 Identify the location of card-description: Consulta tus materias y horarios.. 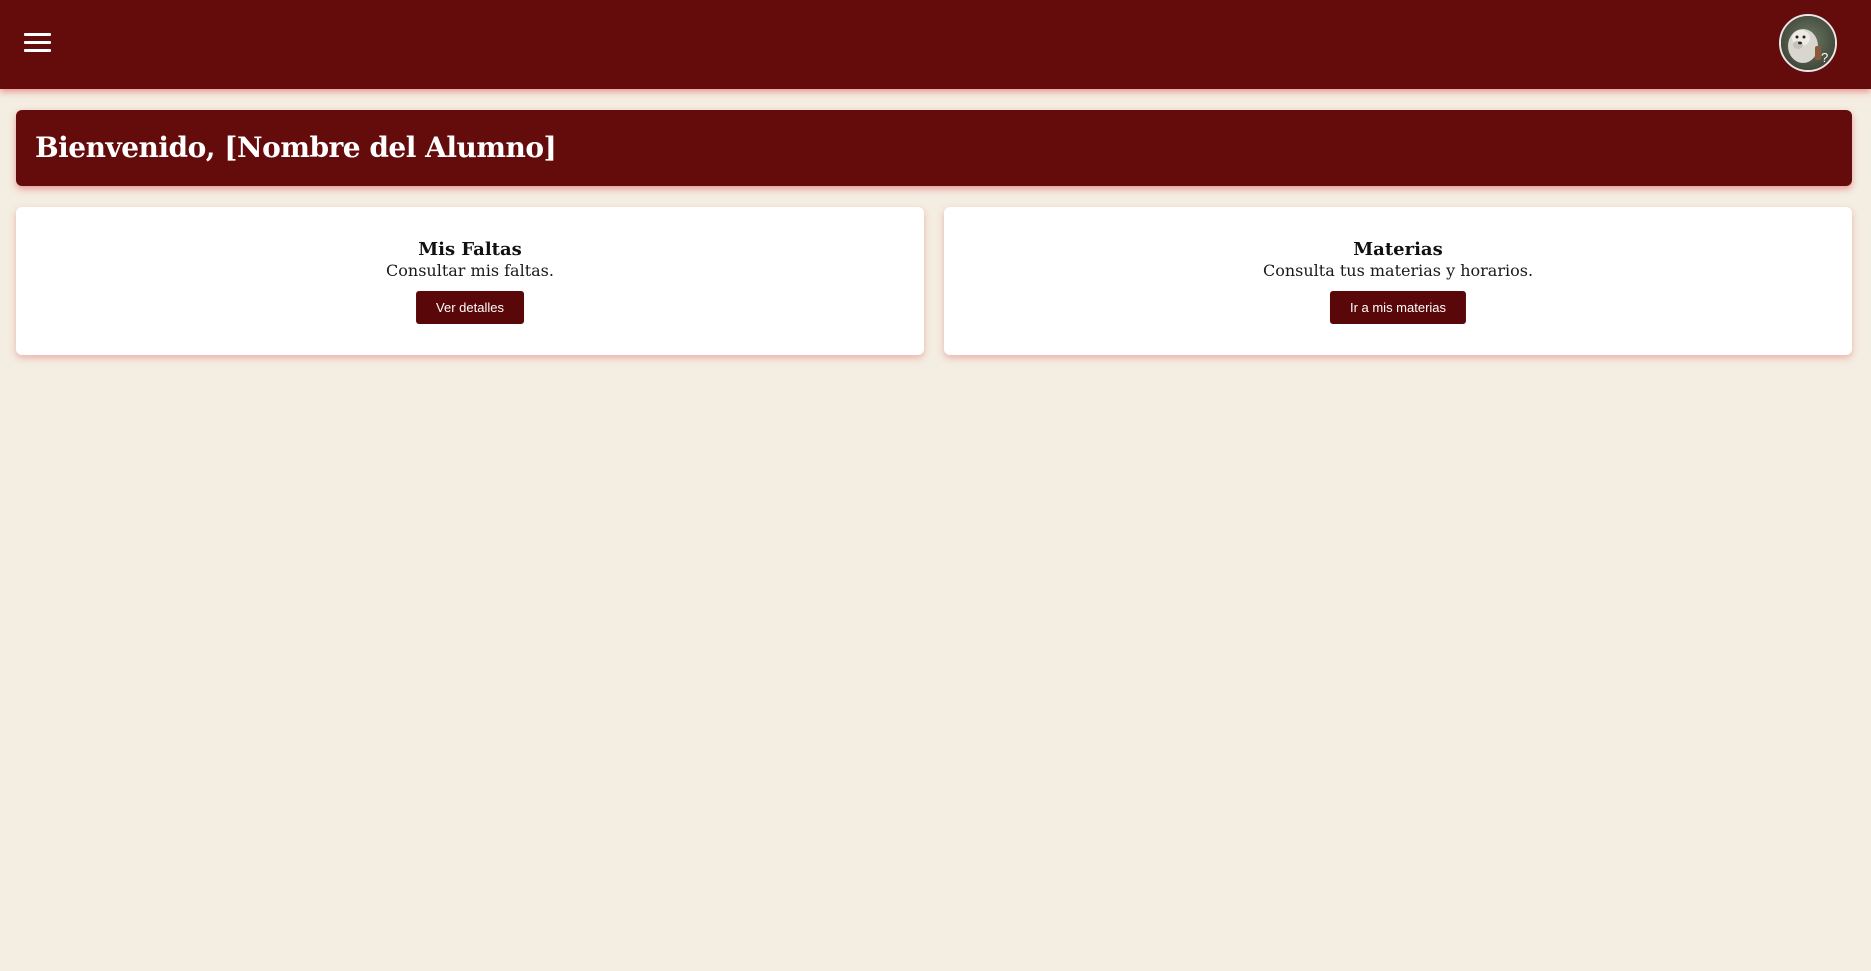
(1398, 270).